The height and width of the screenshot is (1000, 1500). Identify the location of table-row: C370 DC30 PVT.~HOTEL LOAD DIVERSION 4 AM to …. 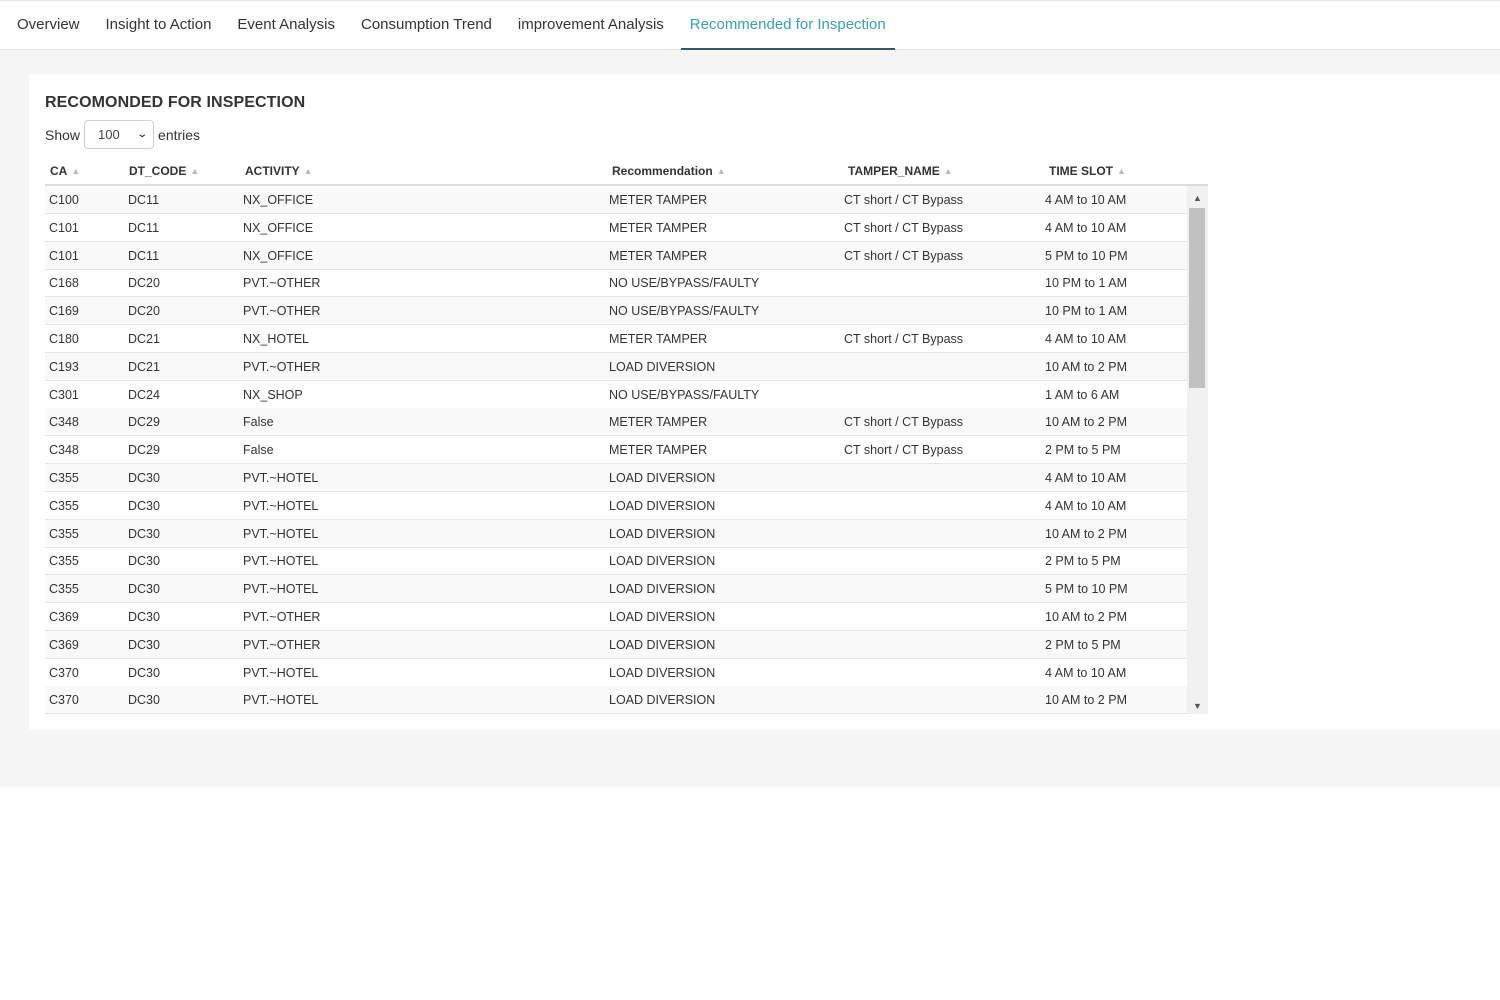
(616, 673).